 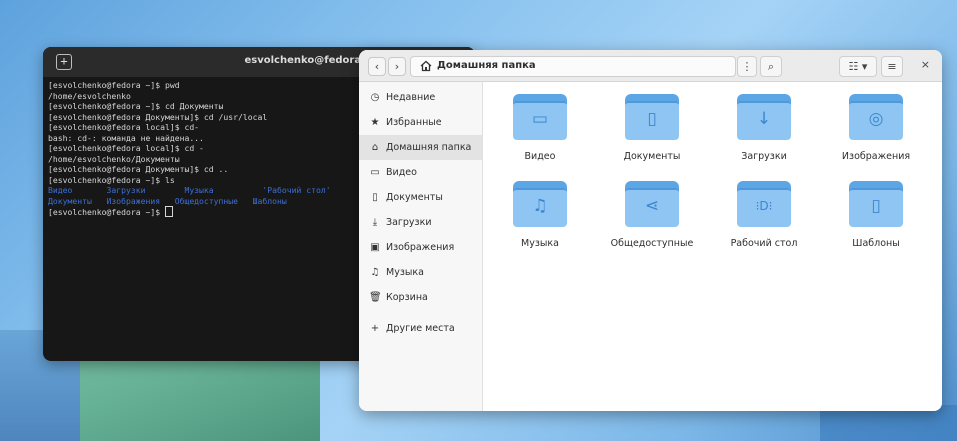 What do you see at coordinates (397, 66) in the screenshot?
I see `forward-button: ›` at bounding box center [397, 66].